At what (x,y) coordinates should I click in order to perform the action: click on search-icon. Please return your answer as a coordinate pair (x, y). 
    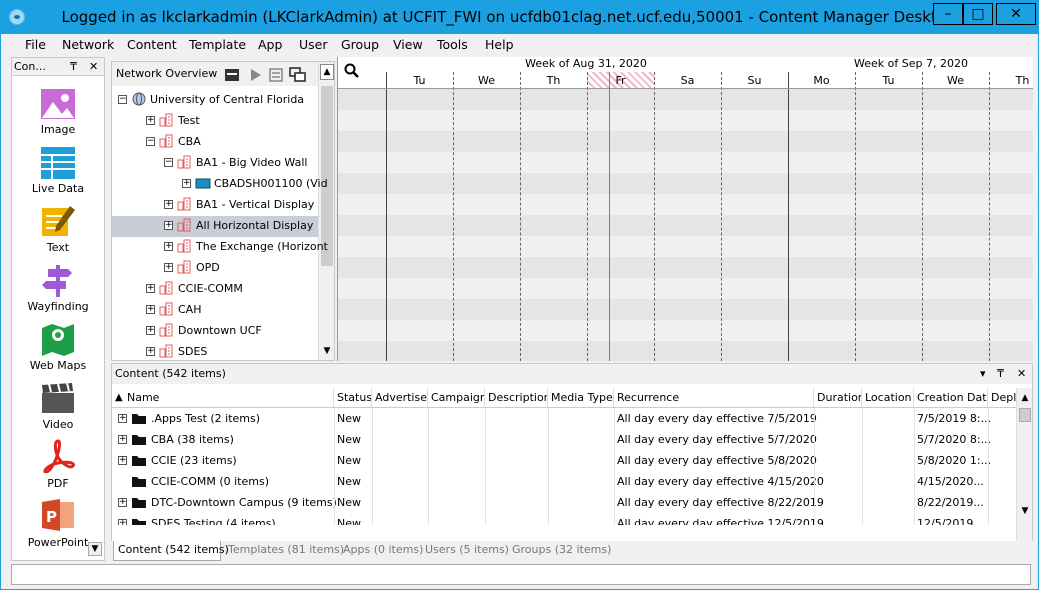
    Looking at the image, I should click on (352, 71).